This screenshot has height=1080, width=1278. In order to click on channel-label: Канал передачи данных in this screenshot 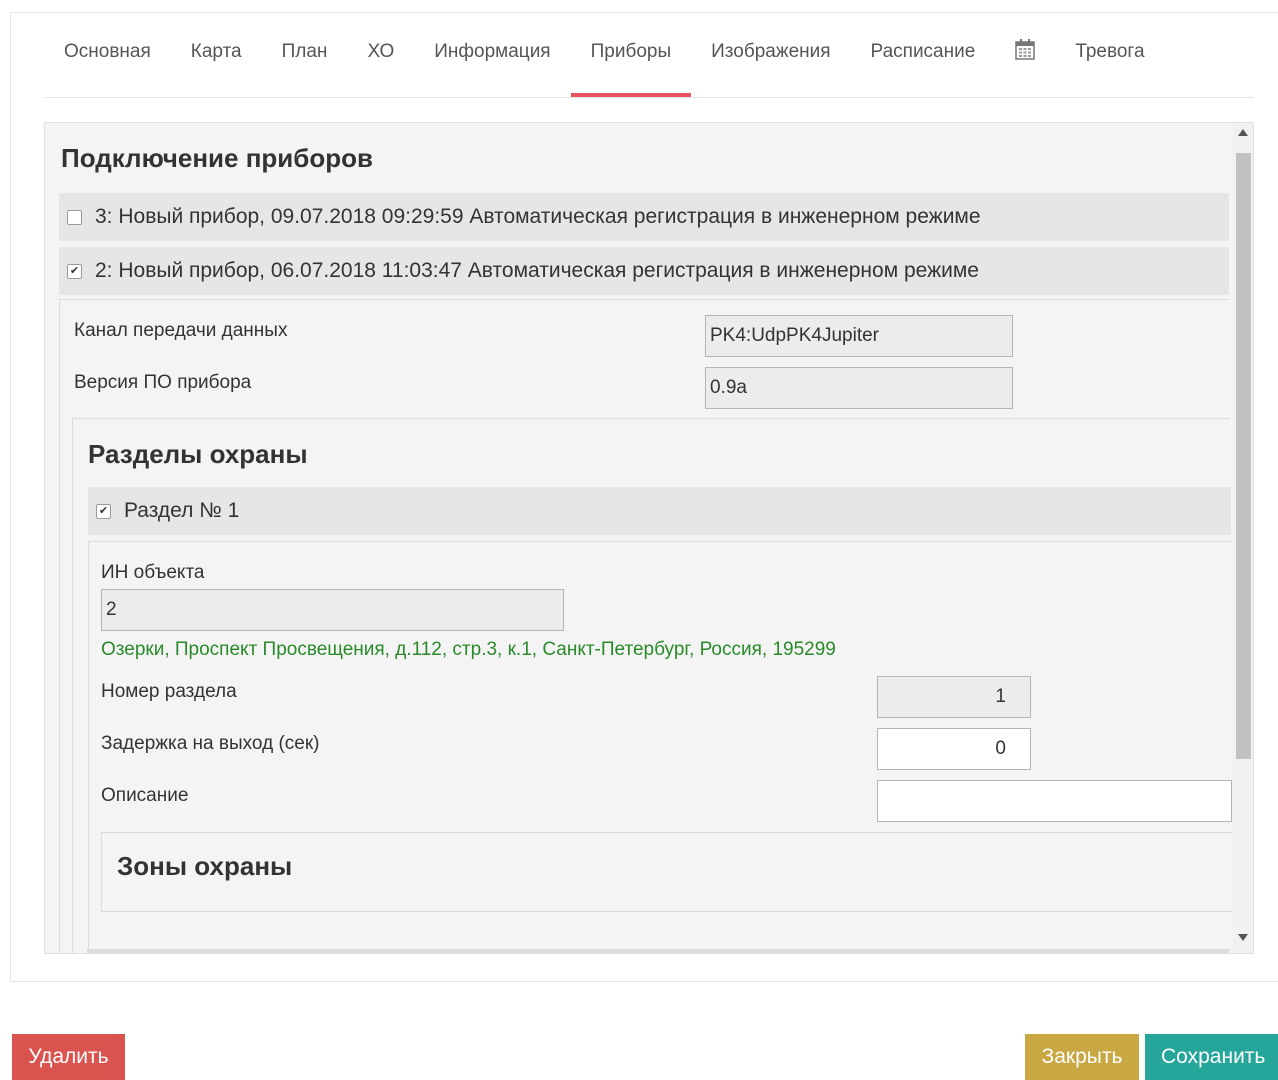, I will do `click(181, 330)`.